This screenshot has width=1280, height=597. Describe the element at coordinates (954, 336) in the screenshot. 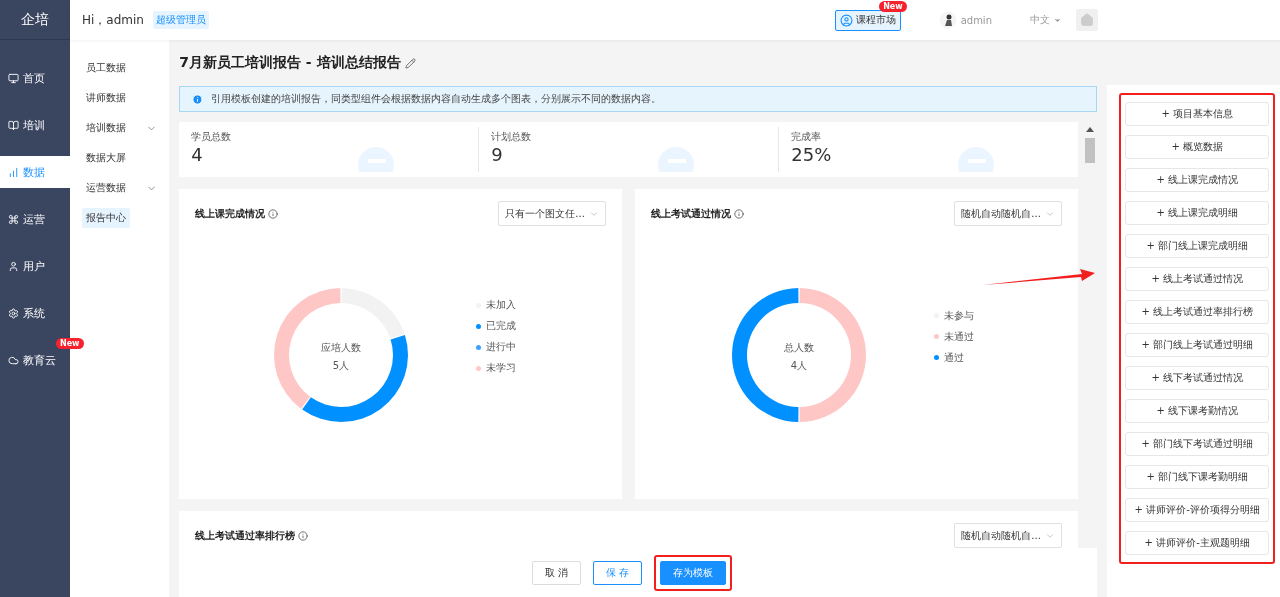

I see `legend-item: 未通过` at that location.